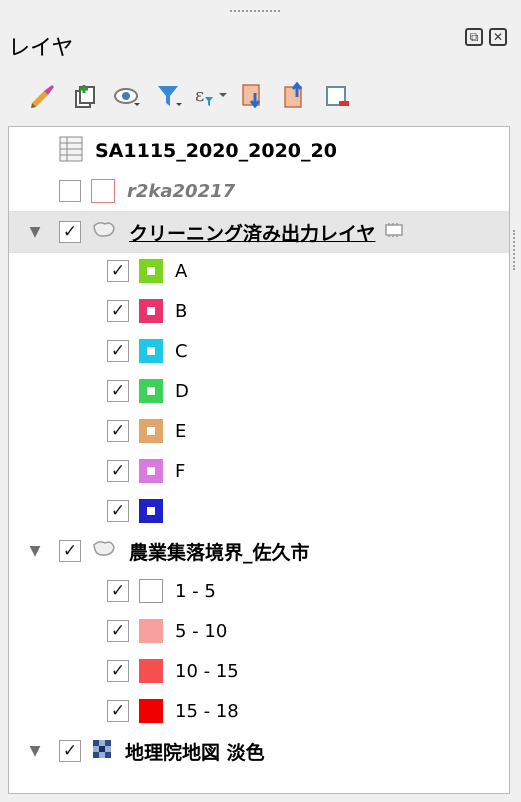 This screenshot has height=802, width=521. I want to click on style-brush-icon, so click(43, 96).